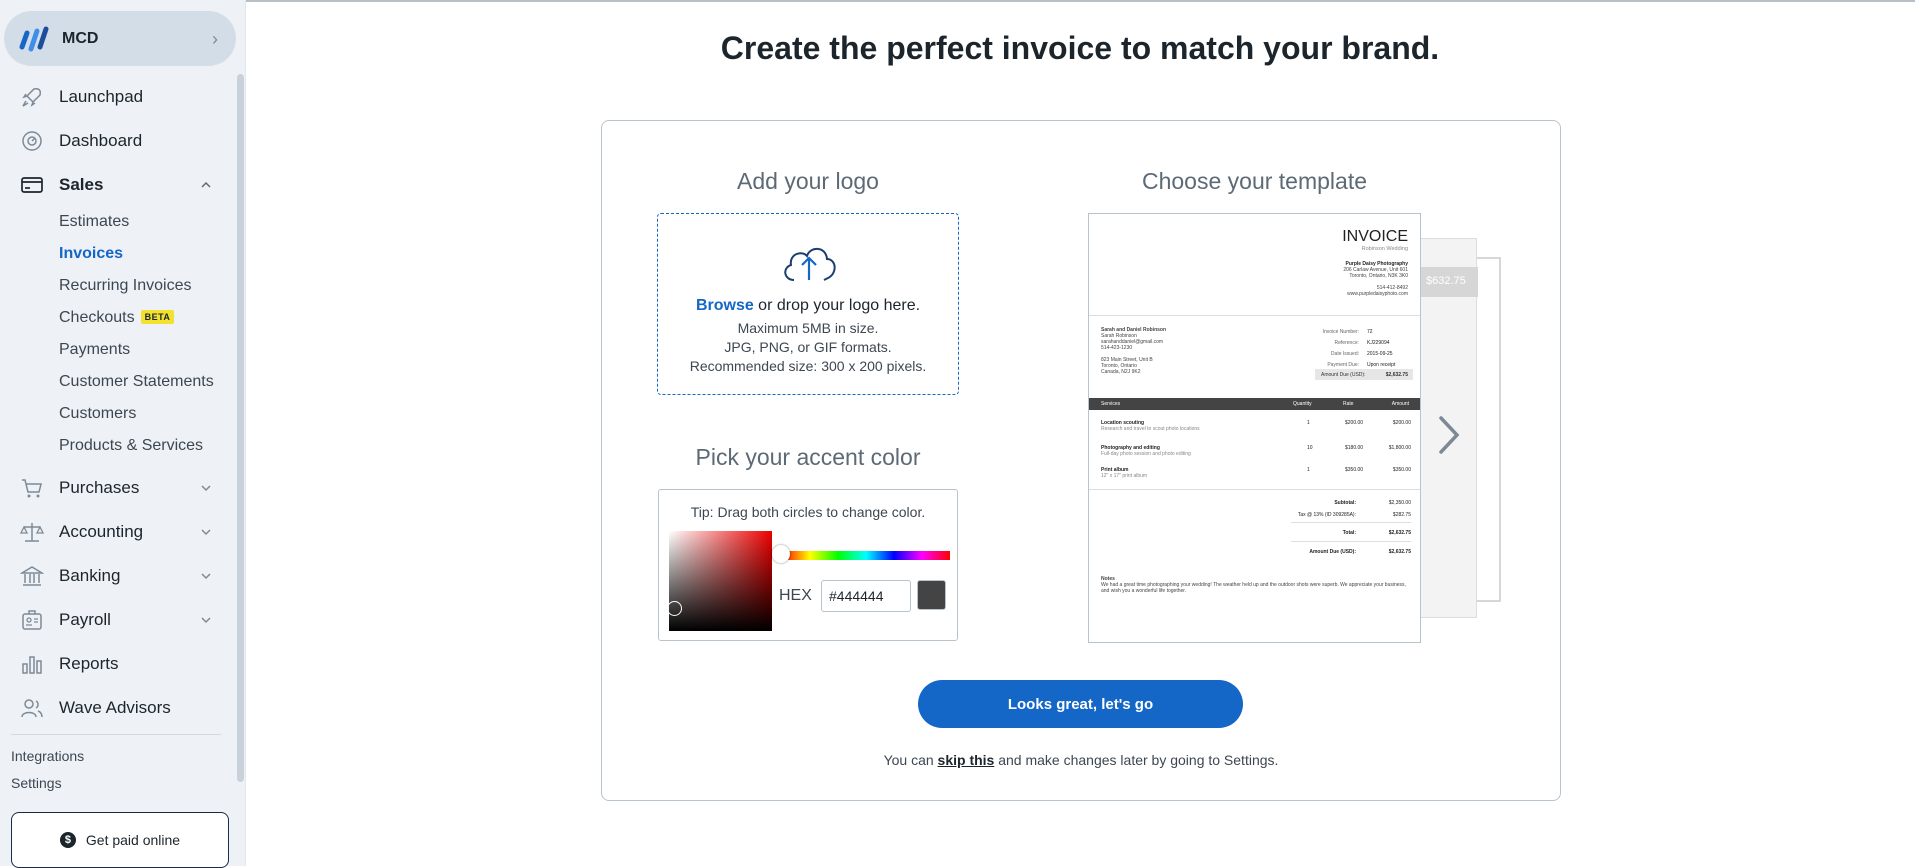  What do you see at coordinates (808, 328) in the screenshot?
I see `size-note: Maximum 5MB in size.` at bounding box center [808, 328].